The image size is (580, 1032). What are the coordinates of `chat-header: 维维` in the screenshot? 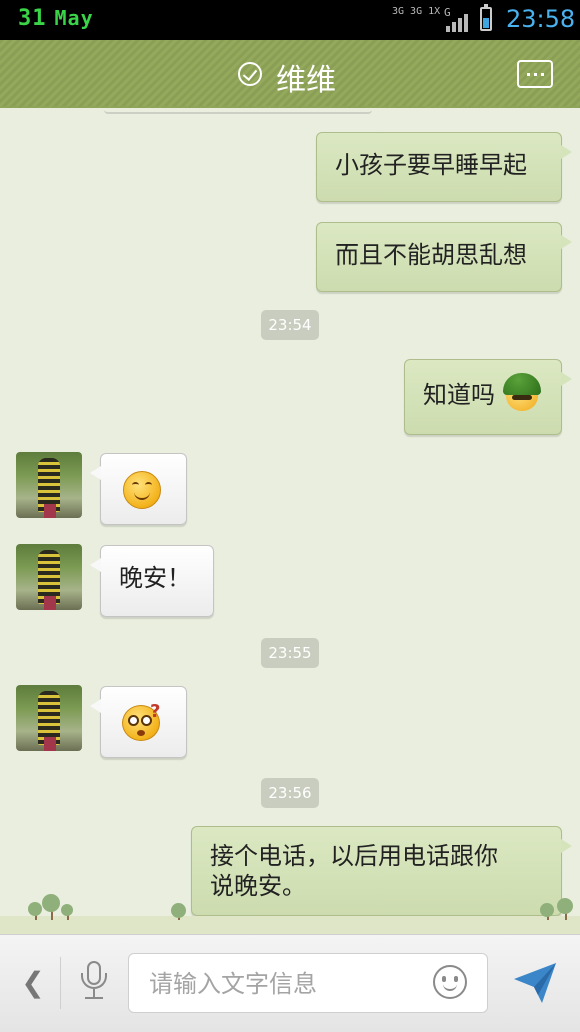 It's located at (290, 77).